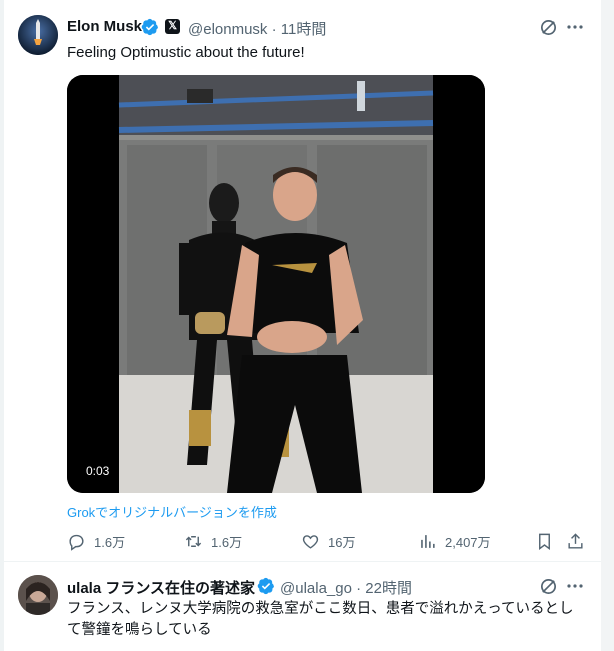 The image size is (614, 651). What do you see at coordinates (607, 325) in the screenshot?
I see `frame-right` at bounding box center [607, 325].